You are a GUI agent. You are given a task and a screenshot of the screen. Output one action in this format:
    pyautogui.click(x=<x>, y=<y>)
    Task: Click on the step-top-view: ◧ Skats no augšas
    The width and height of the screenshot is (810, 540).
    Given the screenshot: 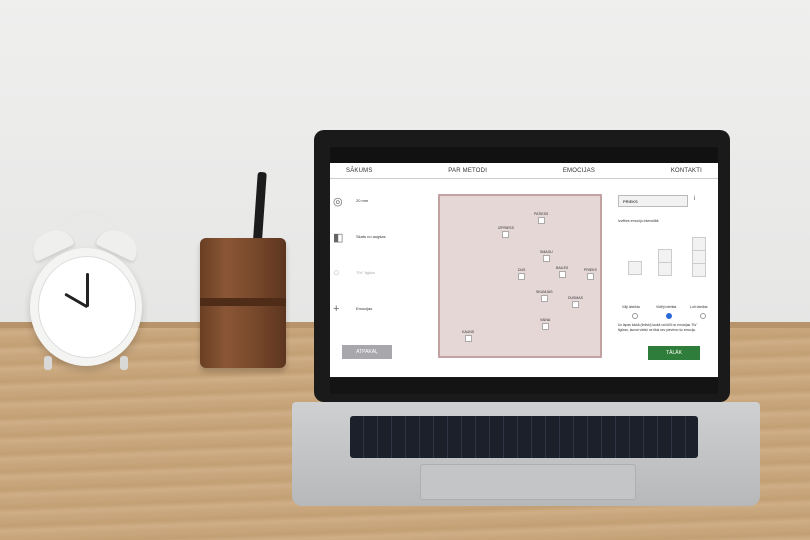 What is the action you would take?
    pyautogui.click(x=380, y=247)
    